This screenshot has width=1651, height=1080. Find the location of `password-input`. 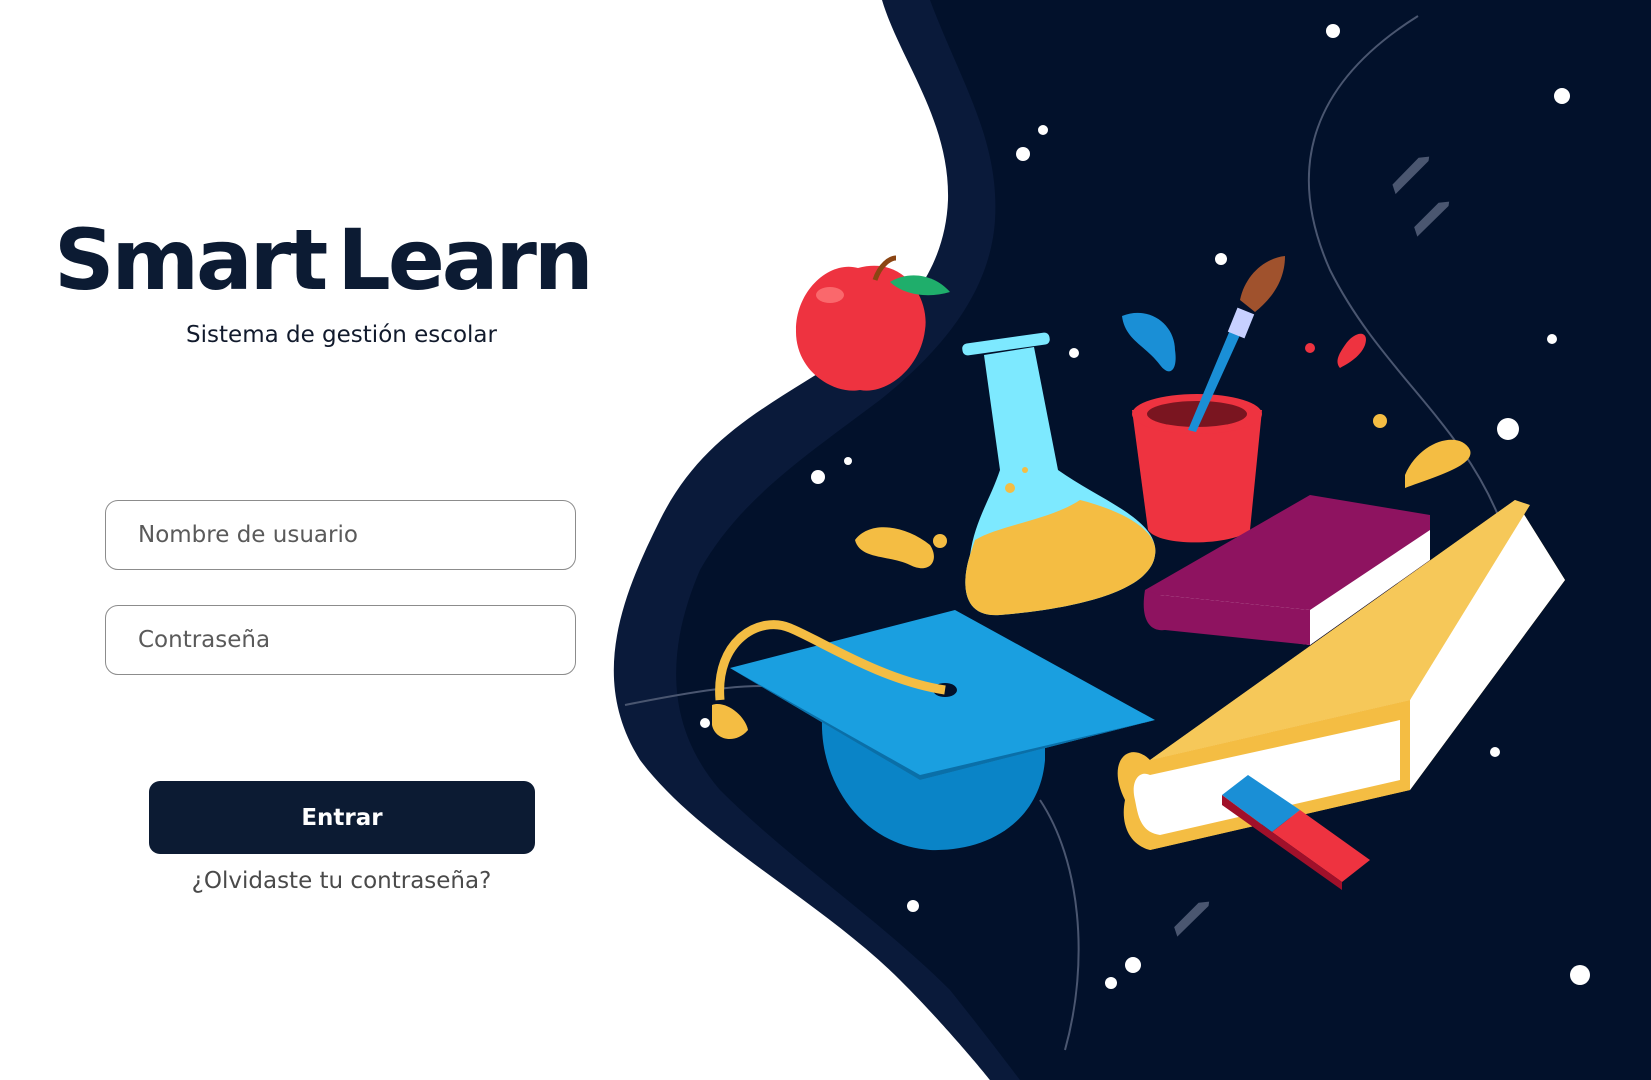

password-input is located at coordinates (340, 640).